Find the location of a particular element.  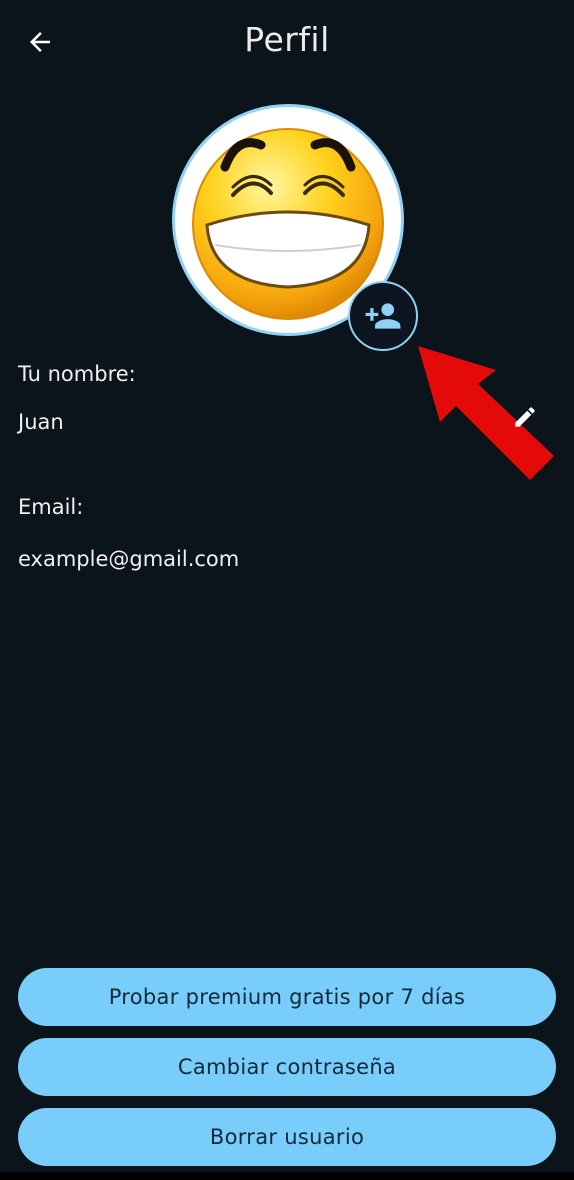

add-photo-button is located at coordinates (383, 316).